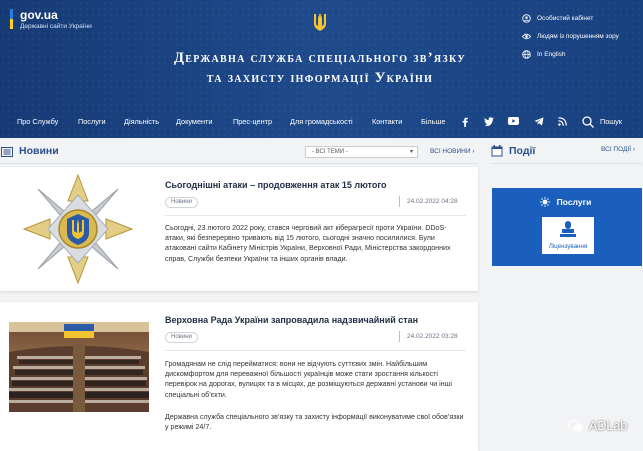 The height and width of the screenshot is (451, 643). Describe the element at coordinates (141, 122) in the screenshot. I see `nav-item-activity: Діяльність` at that location.